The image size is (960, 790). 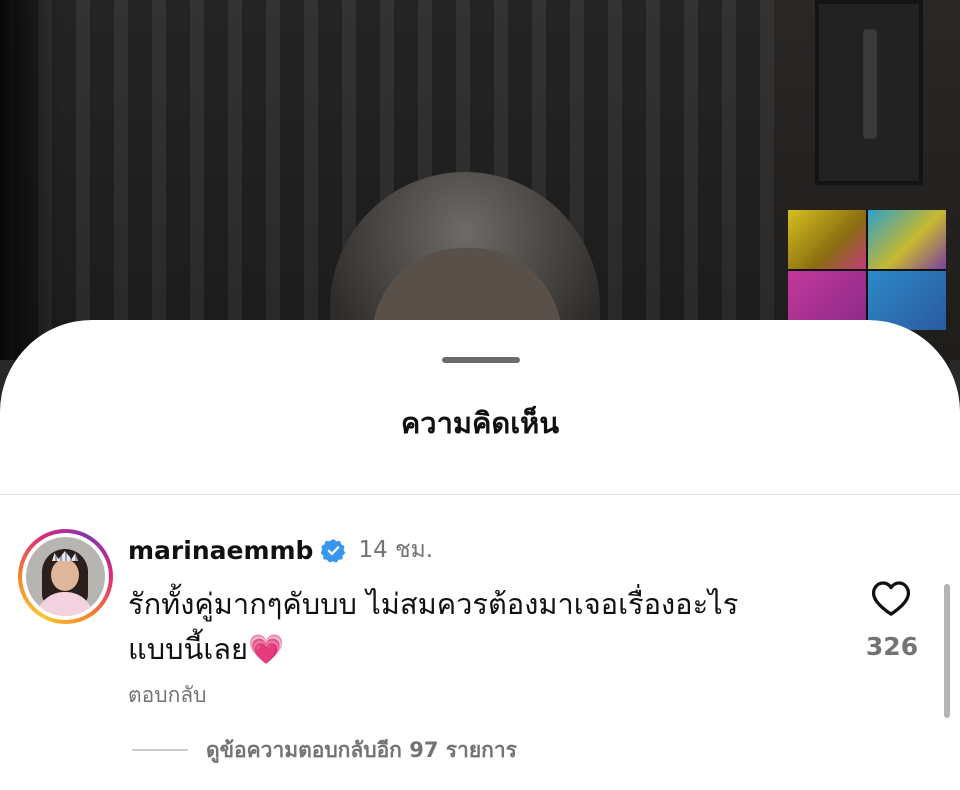 I want to click on avatar-story-ring, so click(x=65, y=576).